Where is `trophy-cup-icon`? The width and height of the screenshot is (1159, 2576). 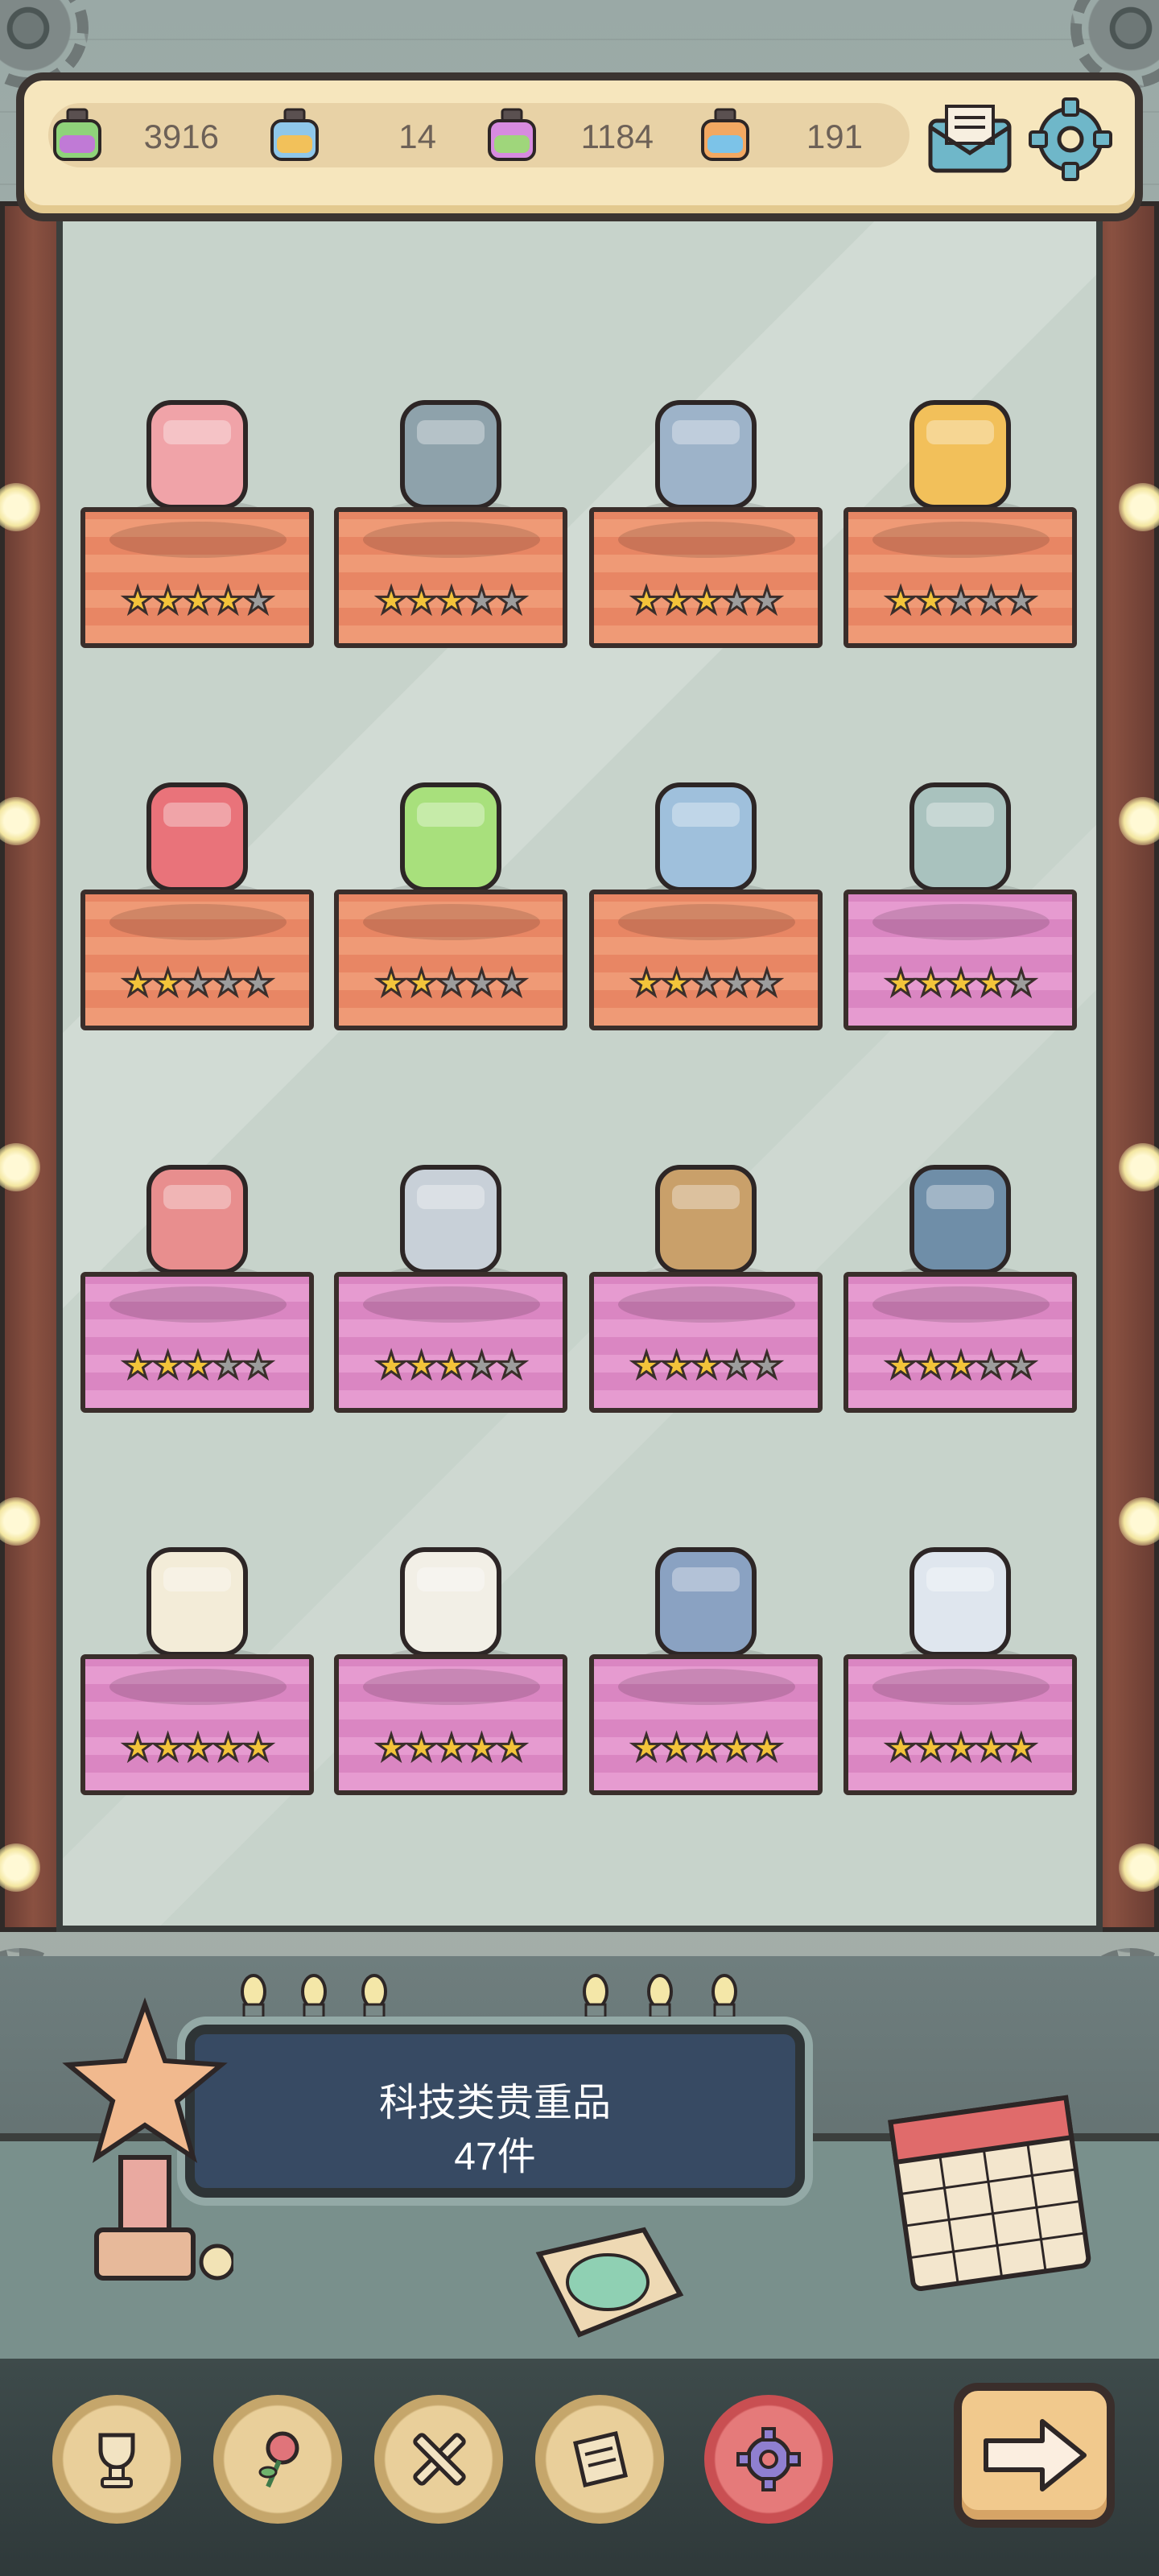 trophy-cup-icon is located at coordinates (116, 2460).